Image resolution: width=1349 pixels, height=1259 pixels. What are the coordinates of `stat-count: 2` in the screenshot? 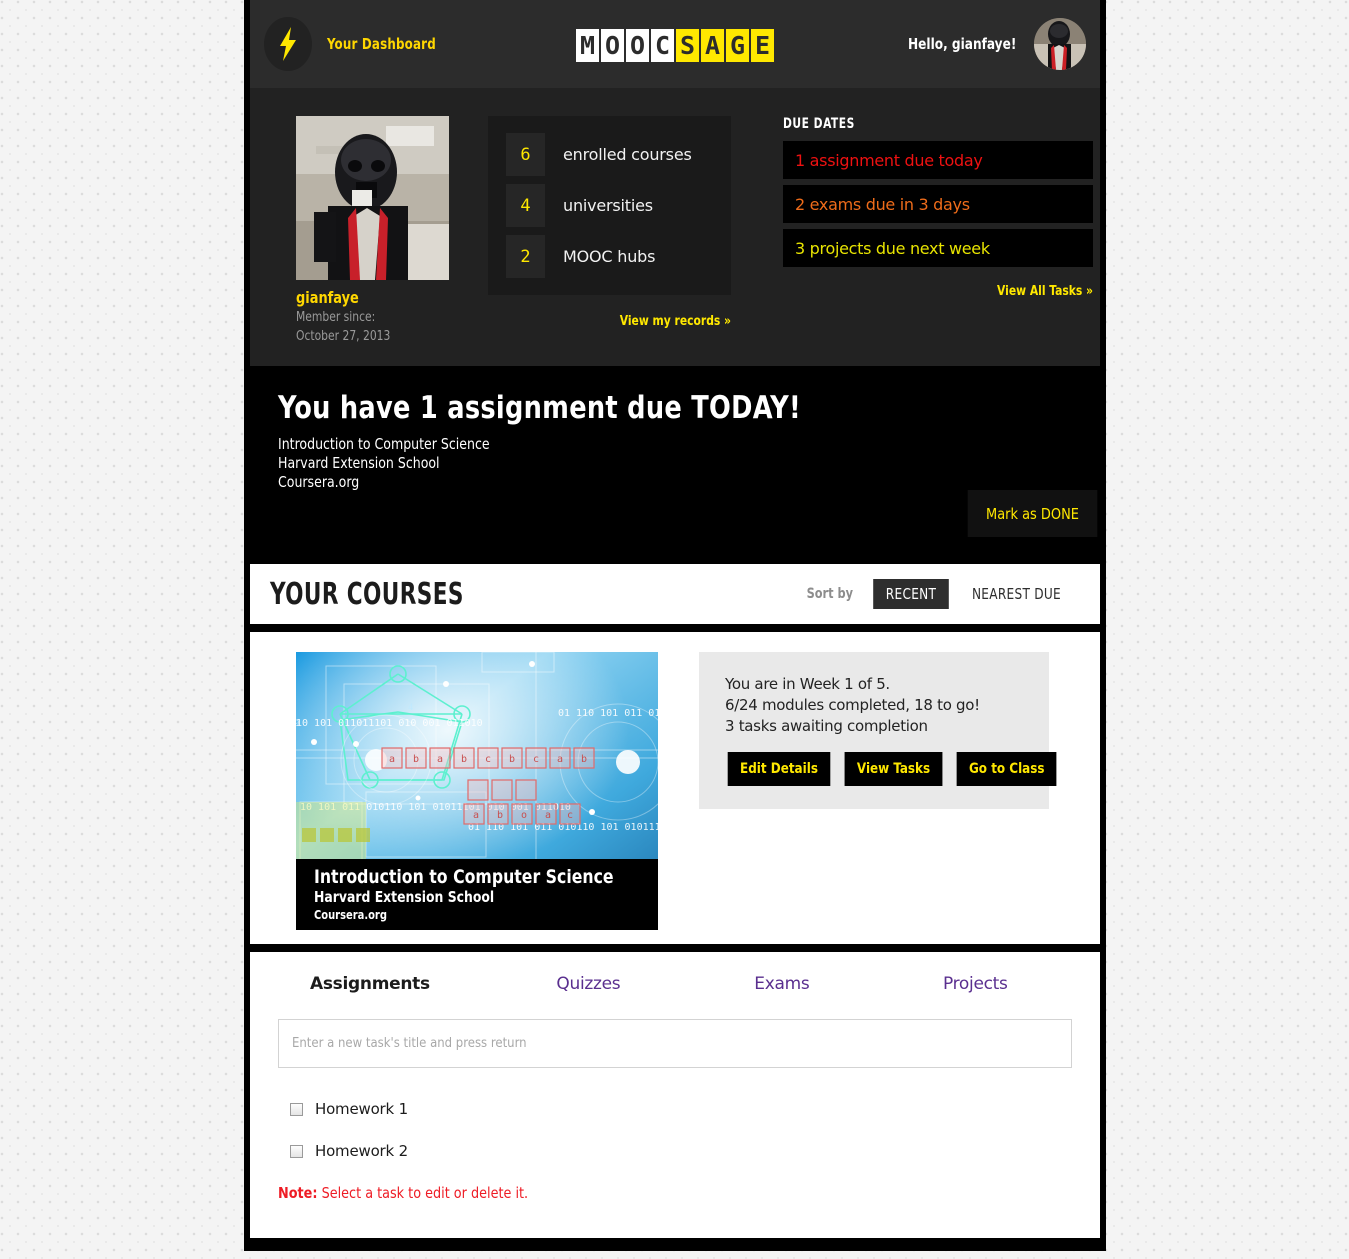 It's located at (525, 256).